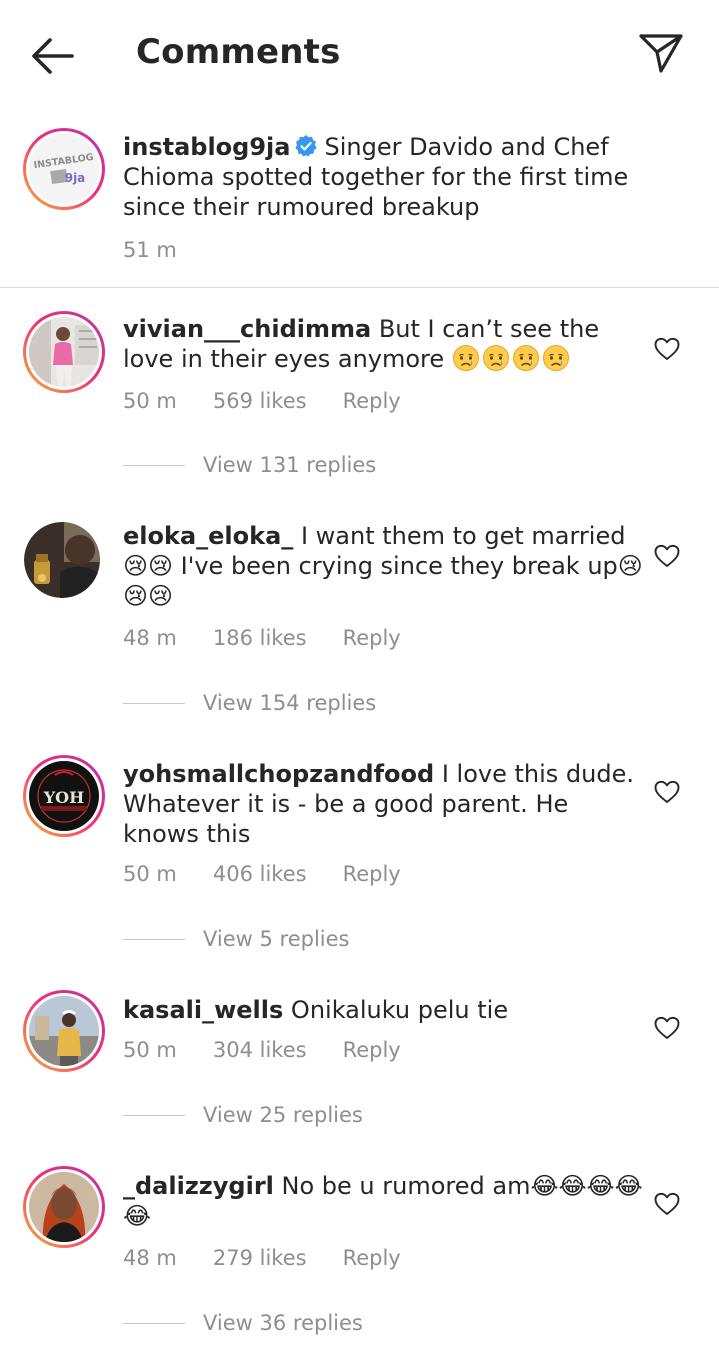 The image size is (719, 1357). Describe the element at coordinates (276, 939) in the screenshot. I see `view-replies-text: View 5 replies` at that location.